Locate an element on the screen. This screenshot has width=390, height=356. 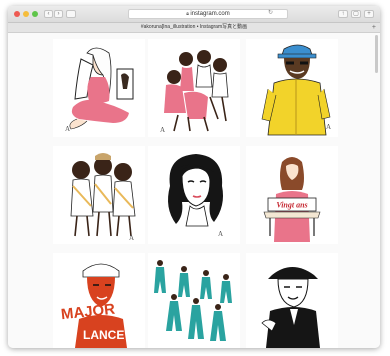
browser-toolbar: ‹ › 🔒︎ instagram.com ↻ ↑ ▢ + is located at coordinates (194, 14).